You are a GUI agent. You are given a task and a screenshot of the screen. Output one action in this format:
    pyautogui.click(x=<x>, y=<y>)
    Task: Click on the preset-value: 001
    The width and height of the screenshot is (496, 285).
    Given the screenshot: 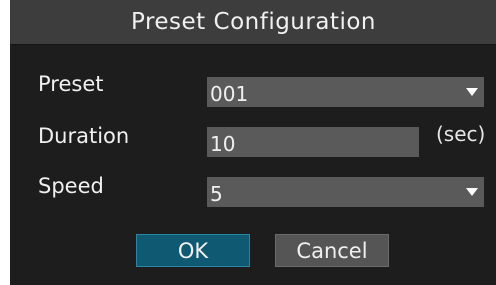 What is the action you would take?
    pyautogui.click(x=229, y=94)
    